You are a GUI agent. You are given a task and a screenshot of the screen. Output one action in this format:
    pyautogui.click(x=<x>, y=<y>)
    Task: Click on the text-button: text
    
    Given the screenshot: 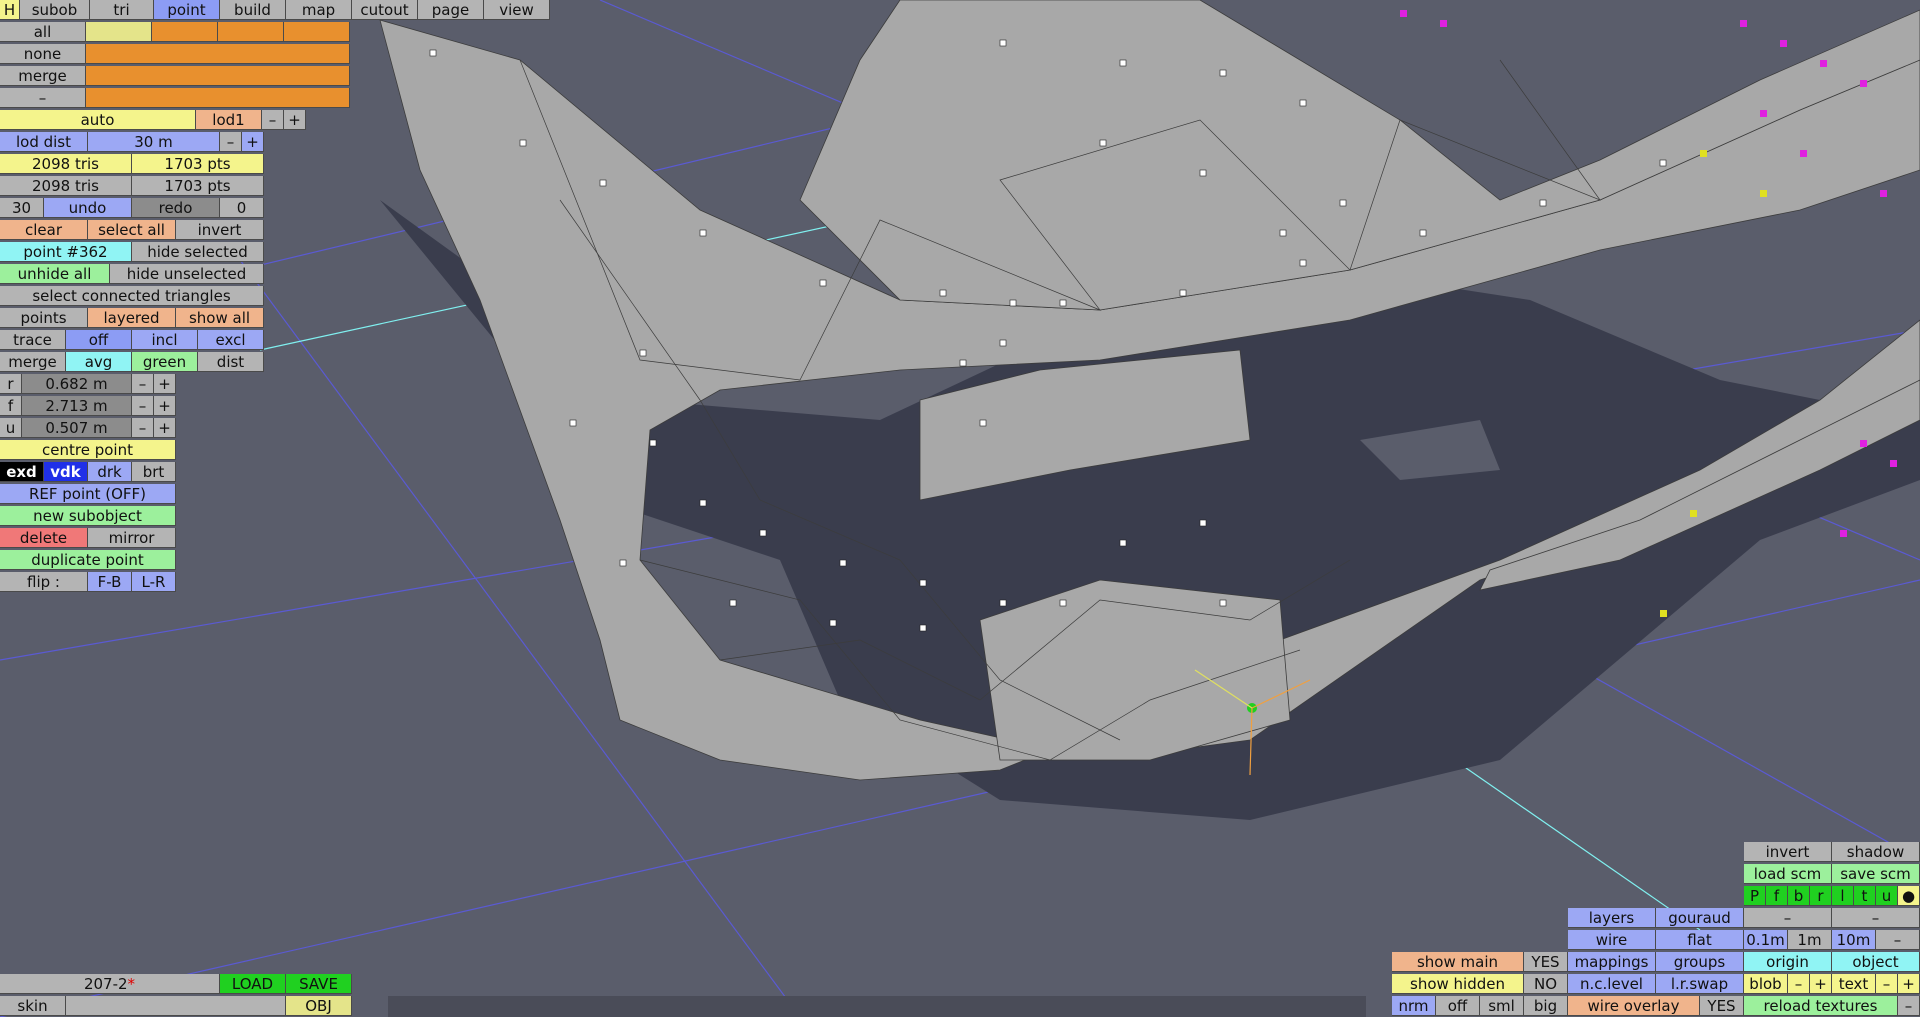 What is the action you would take?
    pyautogui.click(x=1854, y=984)
    